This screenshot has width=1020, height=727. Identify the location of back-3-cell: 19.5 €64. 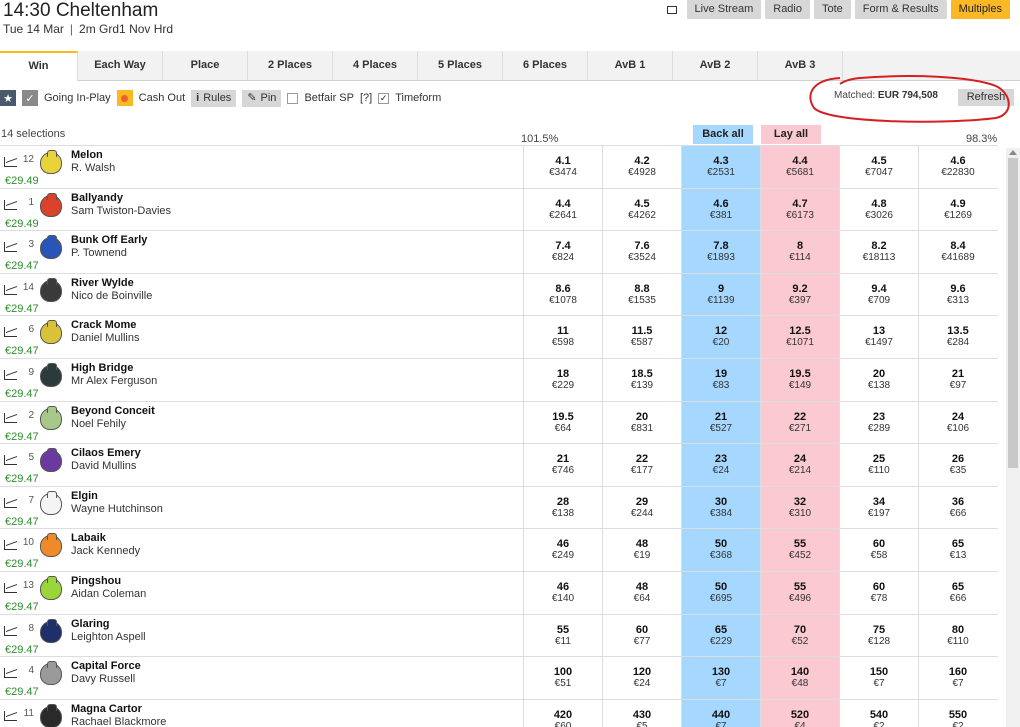
(562, 422).